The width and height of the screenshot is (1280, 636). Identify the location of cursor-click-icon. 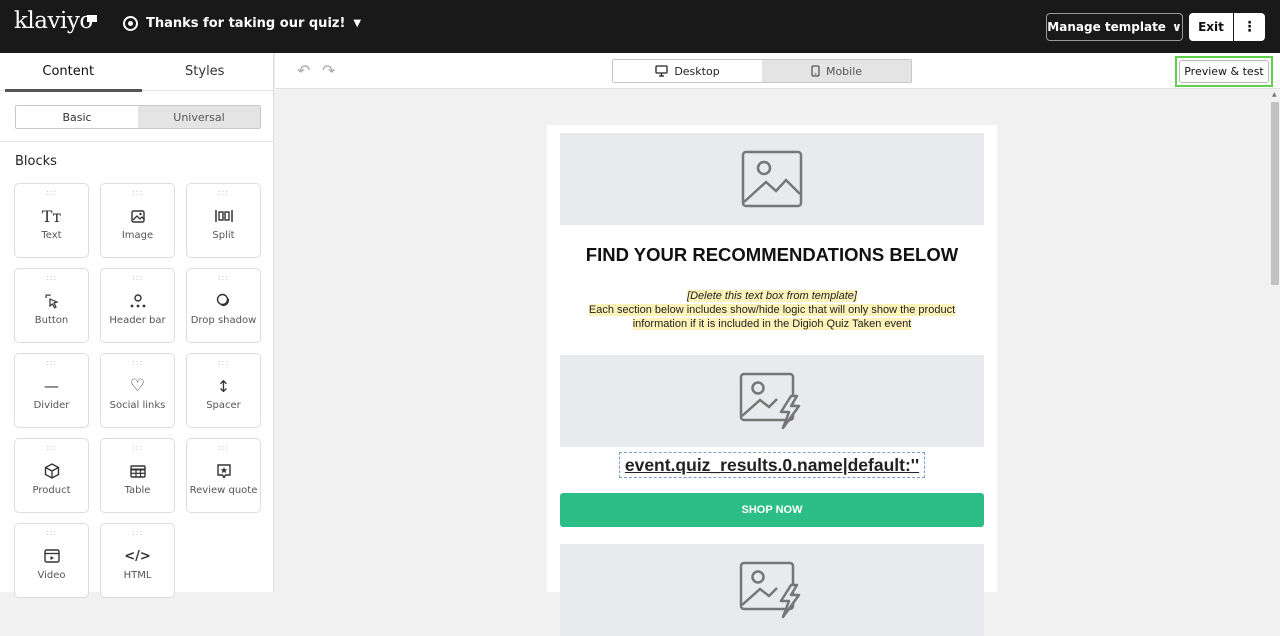
(52, 301).